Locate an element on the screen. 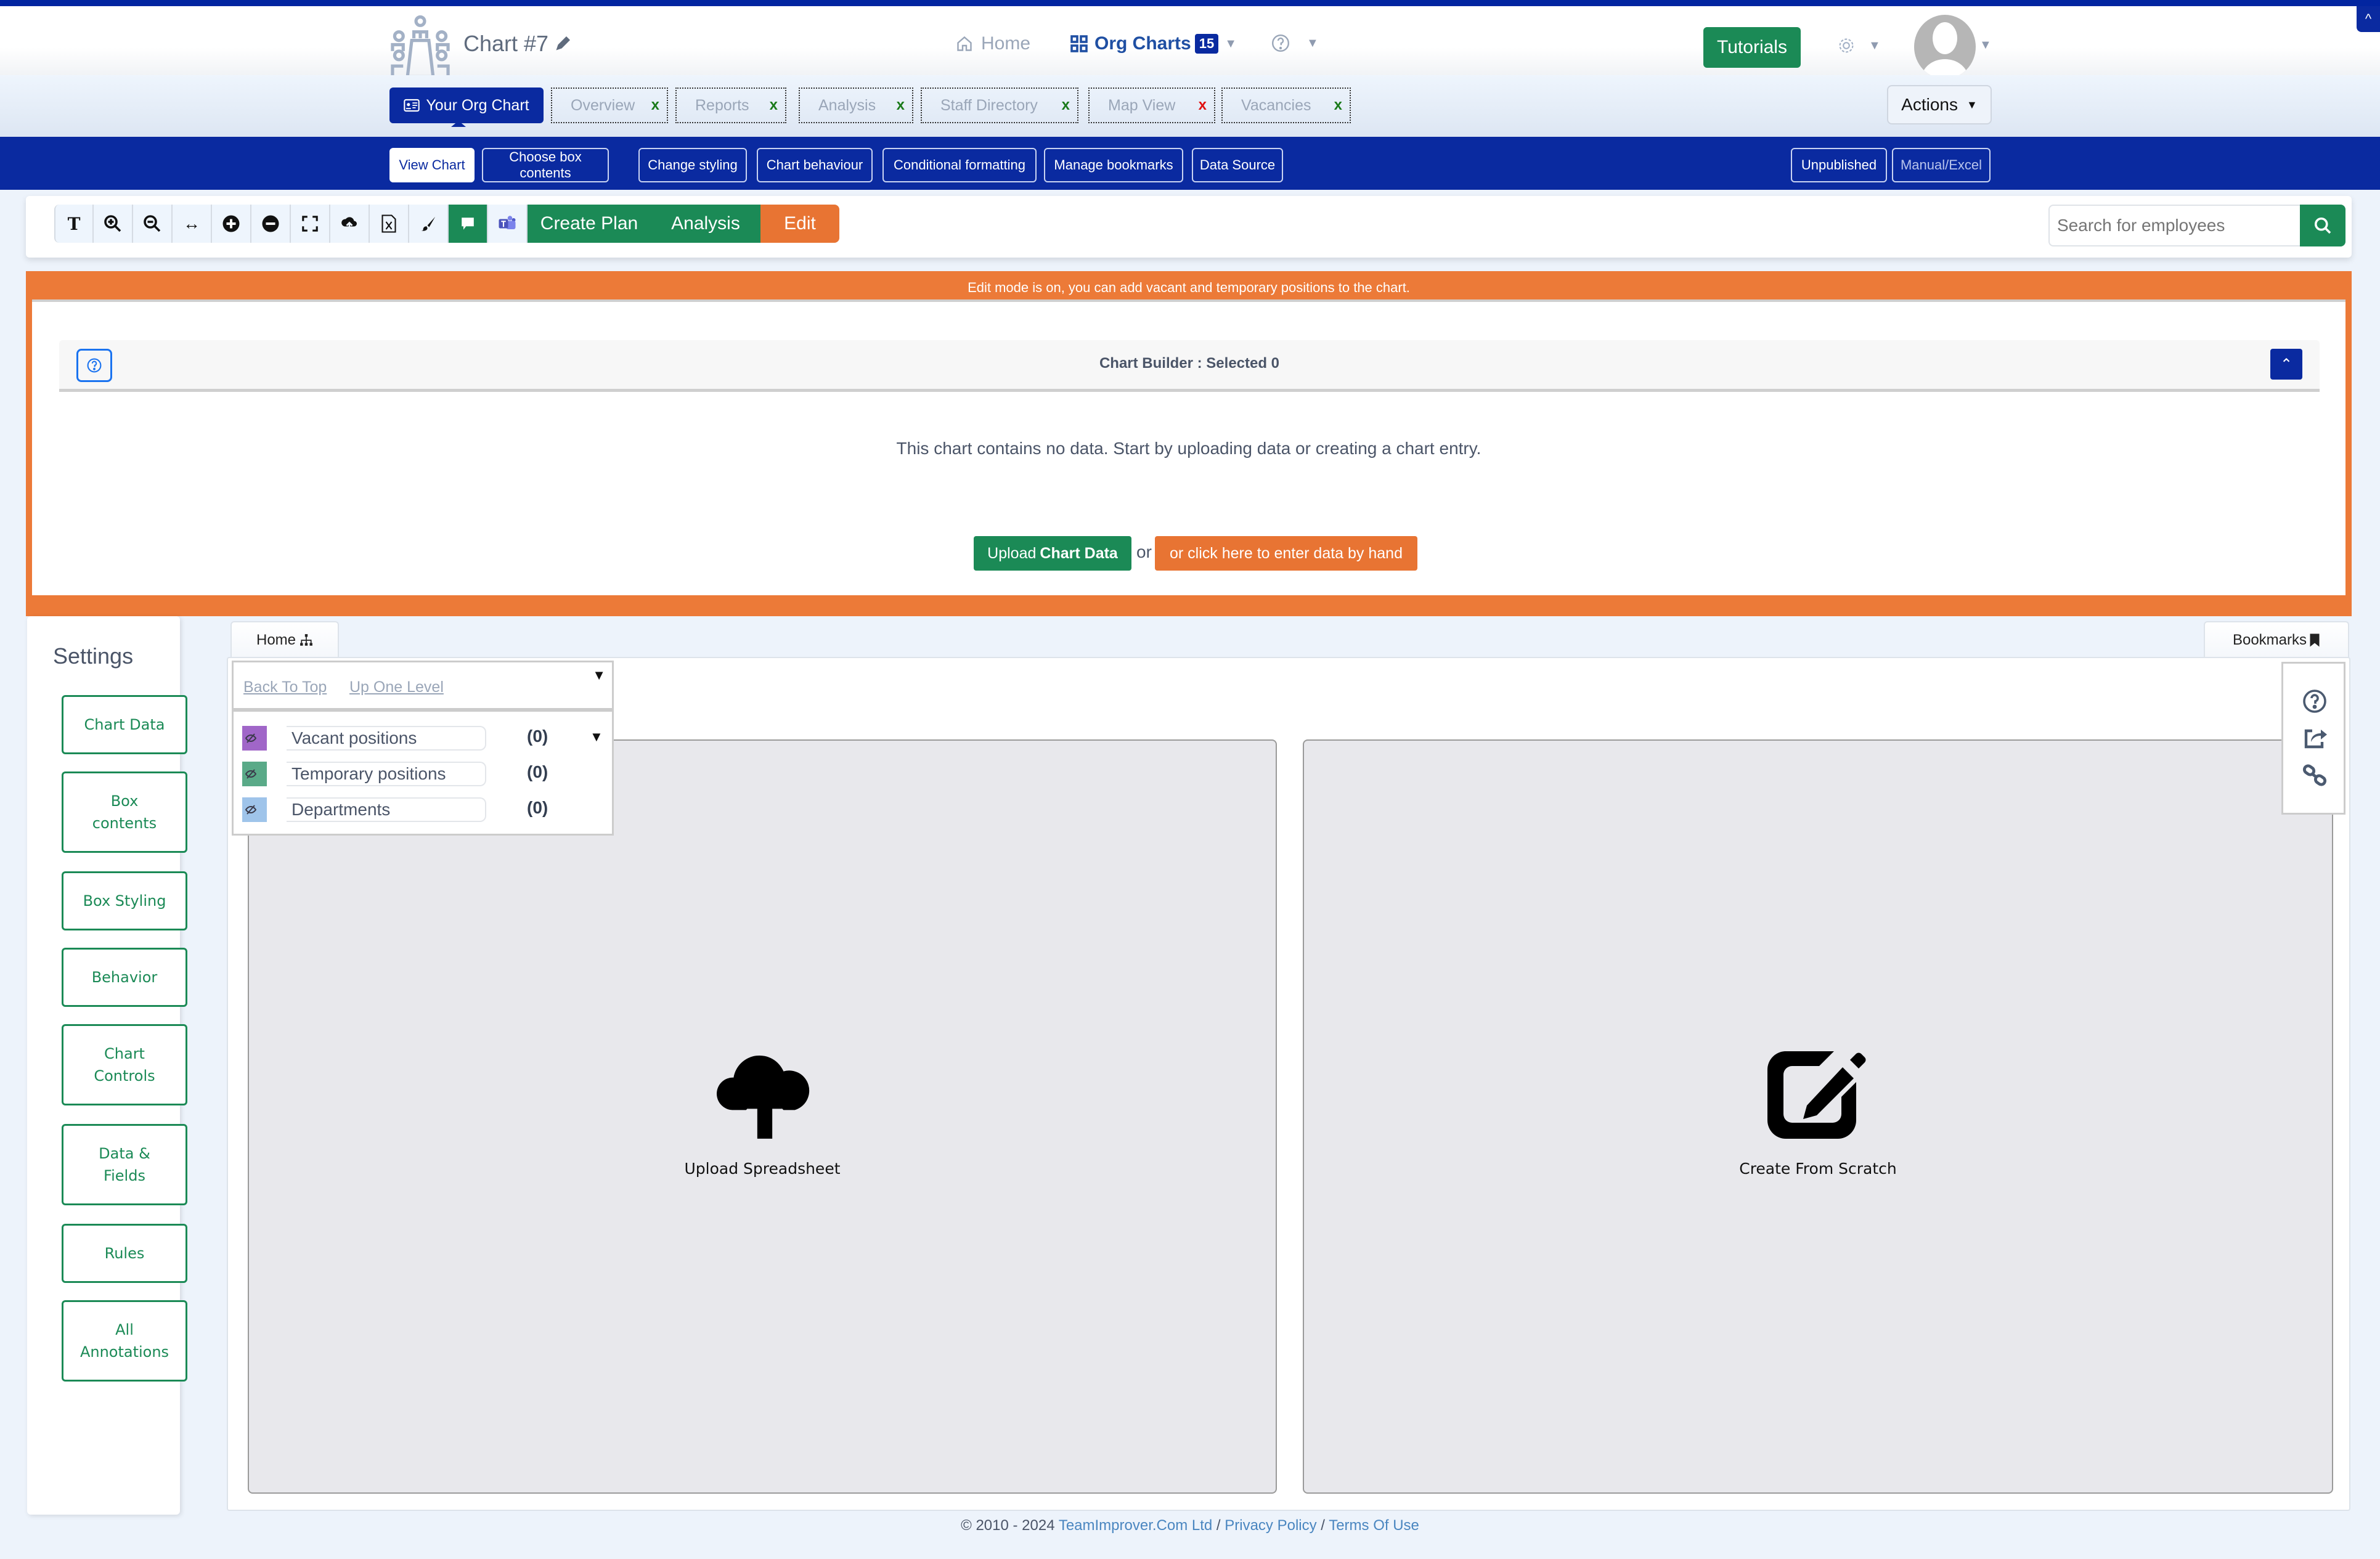 Image resolution: width=2380 pixels, height=1559 pixels. home-tab: Home is located at coordinates (284, 639).